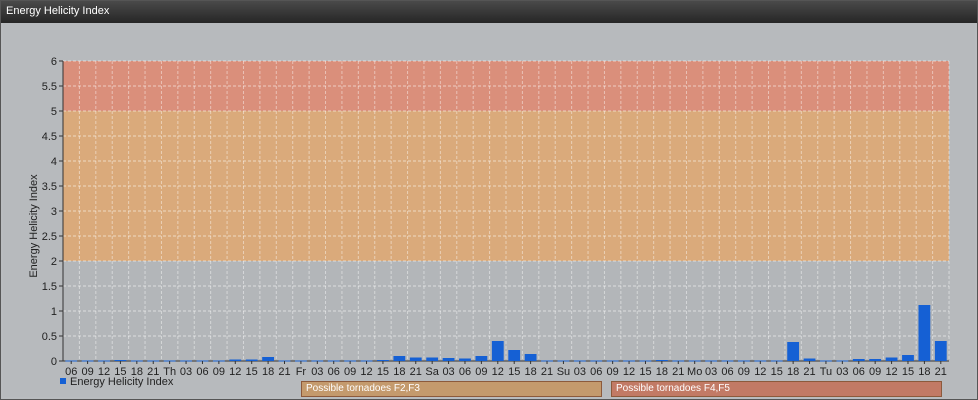 The image size is (978, 400). What do you see at coordinates (49, 87) in the screenshot?
I see `y-tick-label: 5.5` at bounding box center [49, 87].